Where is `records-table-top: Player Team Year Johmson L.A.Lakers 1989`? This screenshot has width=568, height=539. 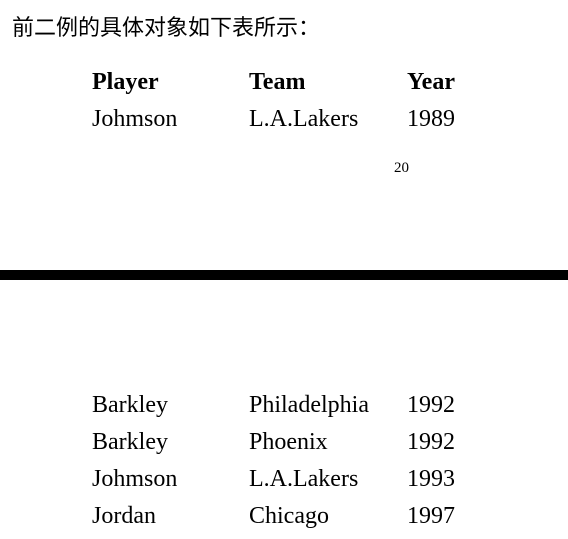 records-table-top: Player Team Year Johmson L.A.Lakers 1989 is located at coordinates (289, 101).